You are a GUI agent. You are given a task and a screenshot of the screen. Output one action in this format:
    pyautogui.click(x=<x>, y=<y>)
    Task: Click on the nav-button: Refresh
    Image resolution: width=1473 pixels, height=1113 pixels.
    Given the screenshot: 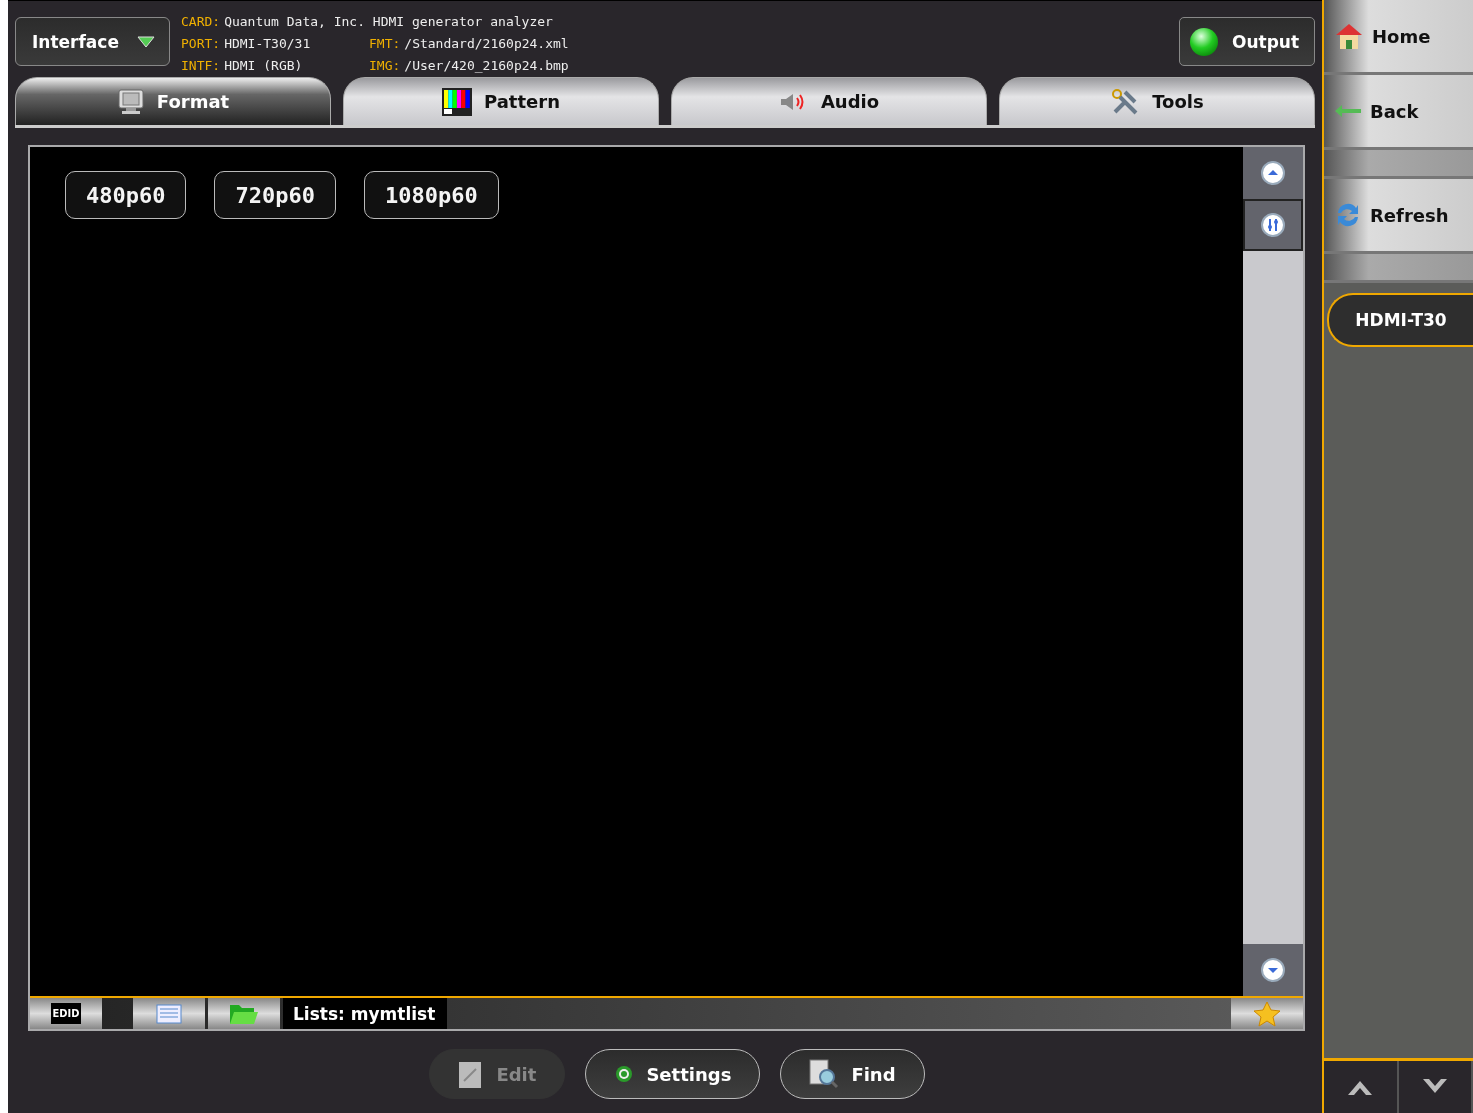 What is the action you would take?
    pyautogui.click(x=1398, y=216)
    